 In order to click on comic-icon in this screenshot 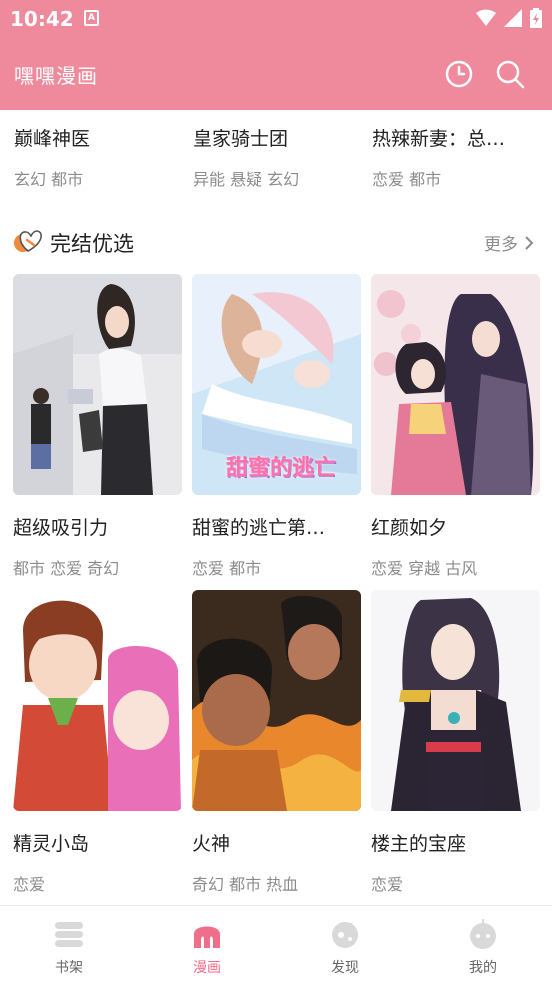, I will do `click(207, 937)`.